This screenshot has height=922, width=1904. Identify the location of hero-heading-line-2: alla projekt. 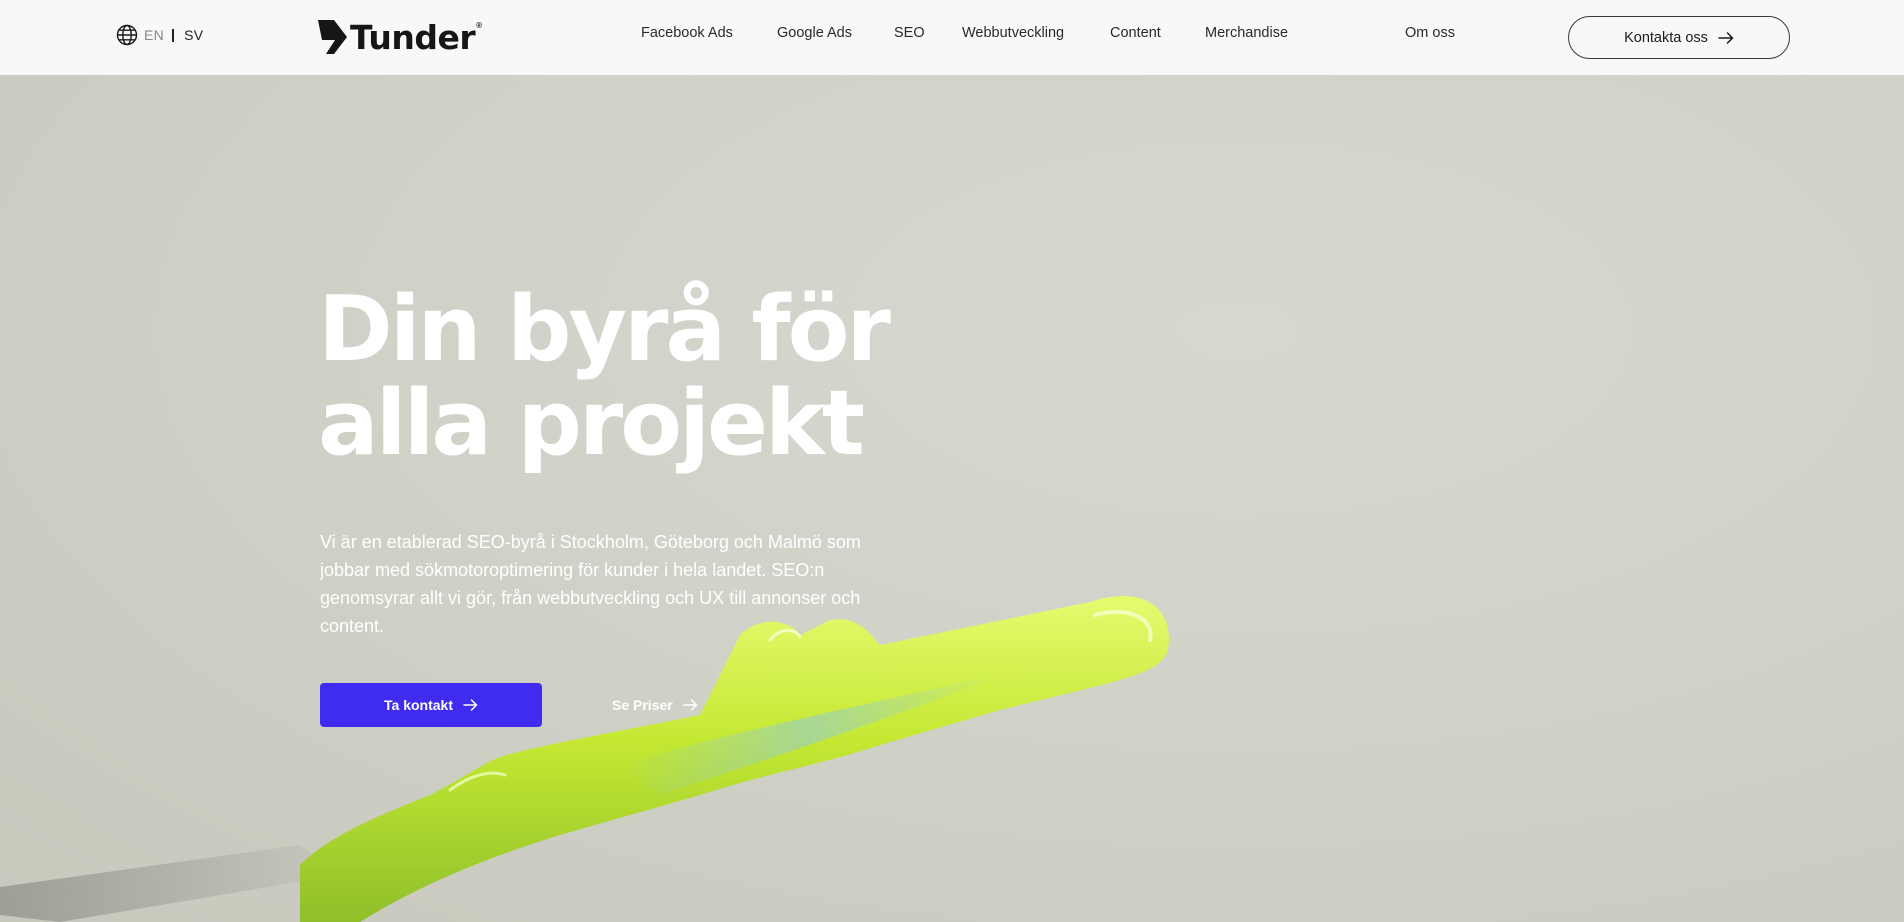
(591, 423).